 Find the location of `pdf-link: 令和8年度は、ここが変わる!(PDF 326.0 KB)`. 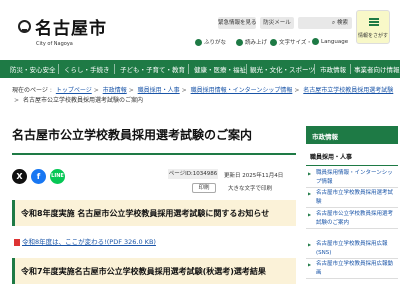

pdf-link: 令和8年度は、ここが変わる!(PDF 326.0 KB) is located at coordinates (85, 241).